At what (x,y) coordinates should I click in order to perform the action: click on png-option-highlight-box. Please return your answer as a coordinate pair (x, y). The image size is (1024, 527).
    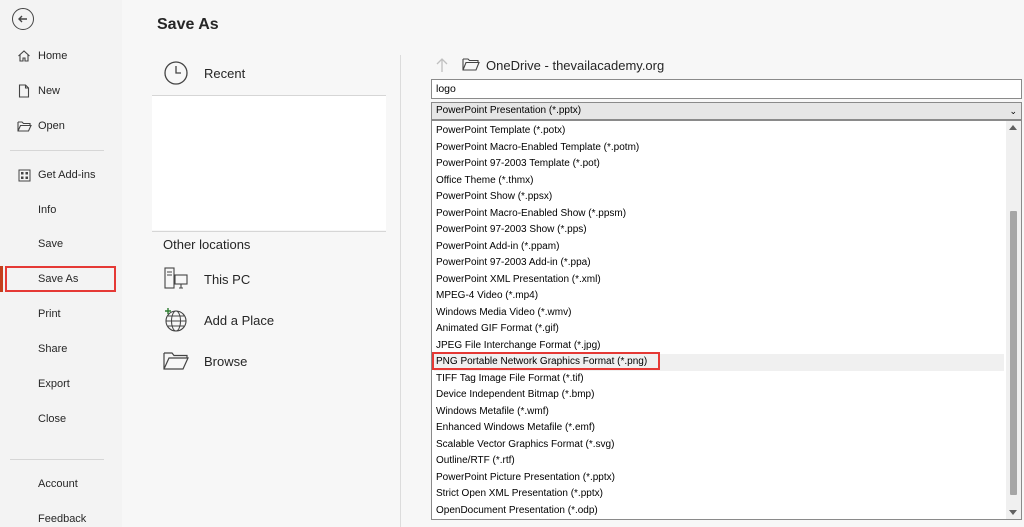
    Looking at the image, I should click on (546, 361).